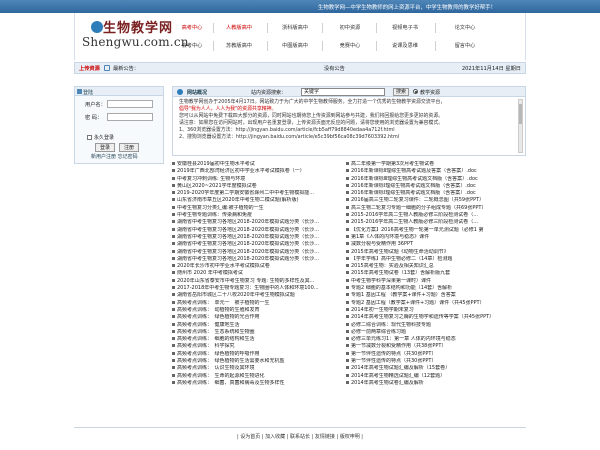 The height and width of the screenshot is (450, 600). I want to click on list-item-text: 高频考点训练： 绿色植物的呼吸作用, so click(218, 354).